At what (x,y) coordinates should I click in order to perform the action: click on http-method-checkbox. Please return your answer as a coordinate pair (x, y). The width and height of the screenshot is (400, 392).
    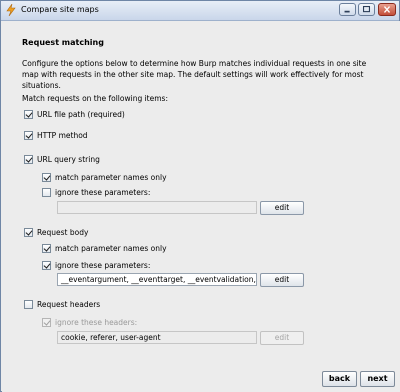
    Looking at the image, I should click on (28, 135).